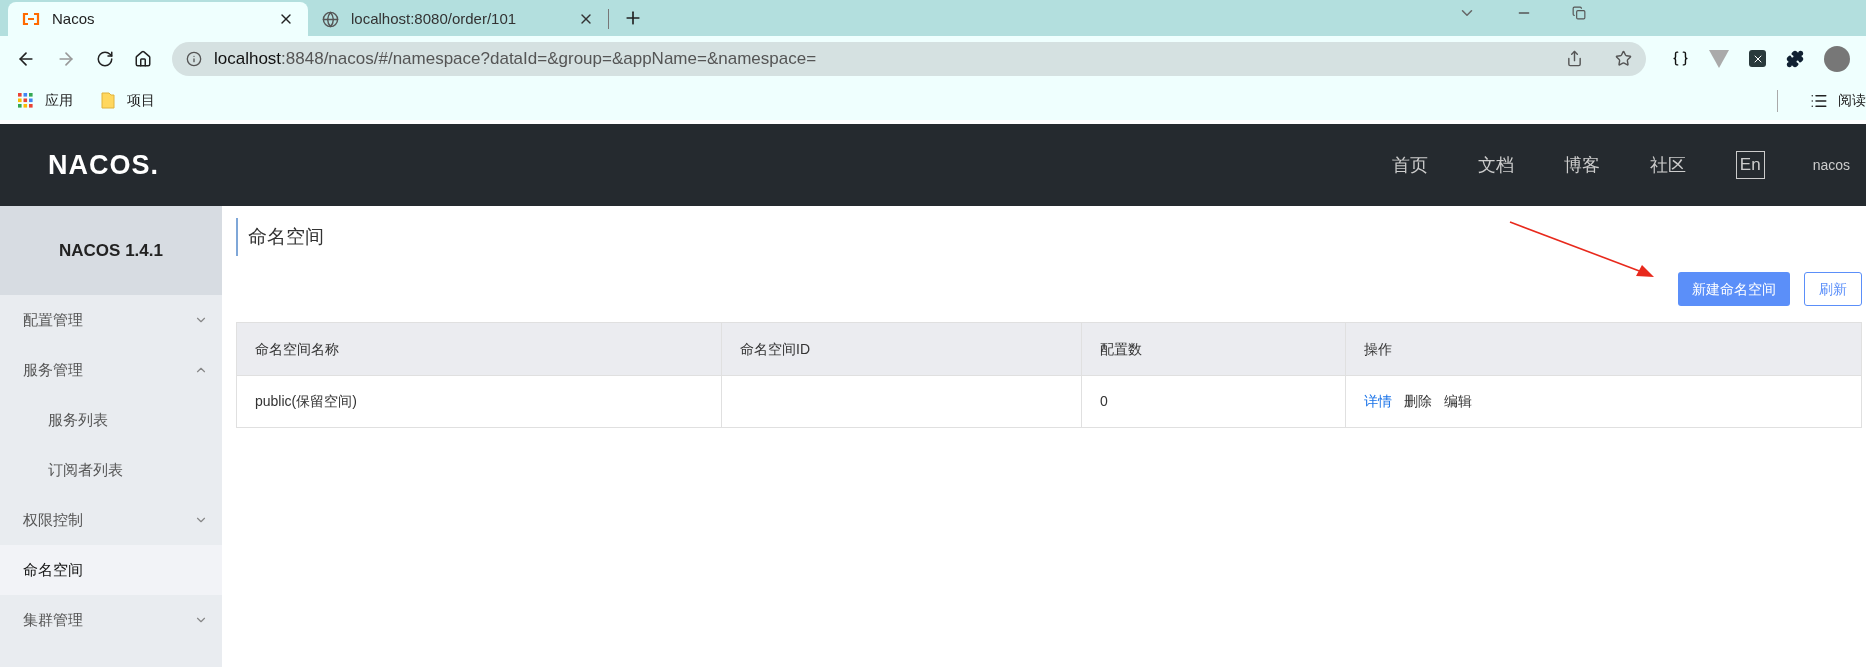 The width and height of the screenshot is (1866, 667). I want to click on bookmark-star-icon, so click(1623, 58).